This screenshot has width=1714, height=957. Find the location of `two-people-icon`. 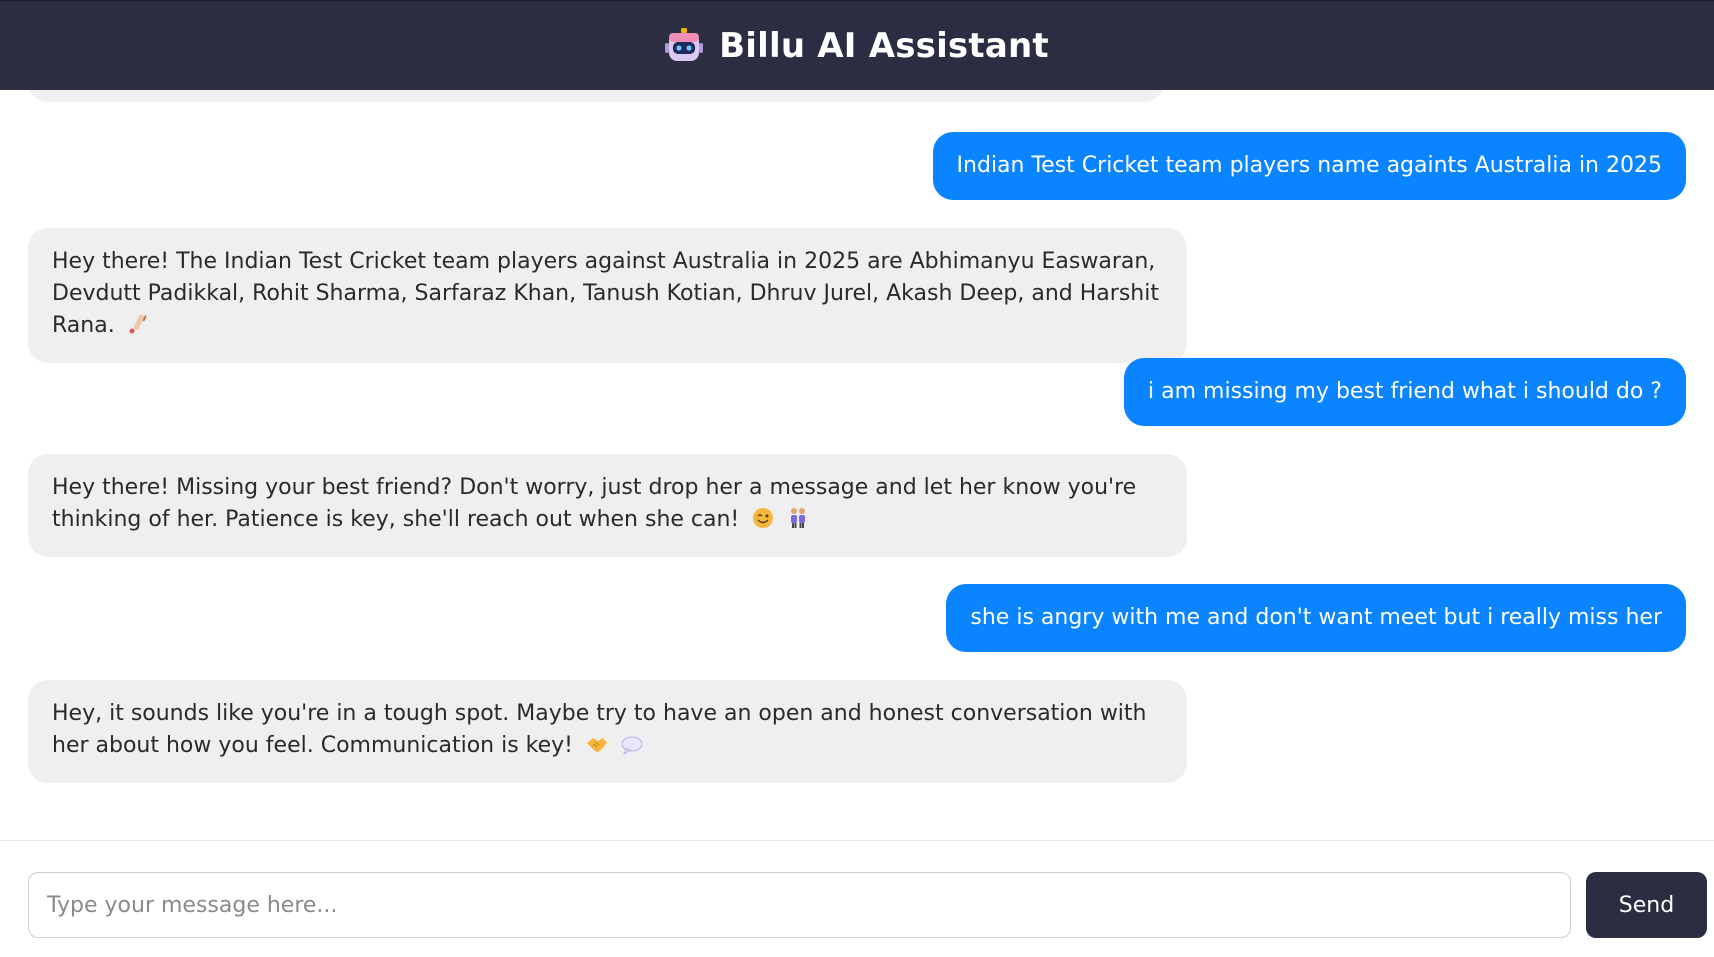

two-people-icon is located at coordinates (798, 523).